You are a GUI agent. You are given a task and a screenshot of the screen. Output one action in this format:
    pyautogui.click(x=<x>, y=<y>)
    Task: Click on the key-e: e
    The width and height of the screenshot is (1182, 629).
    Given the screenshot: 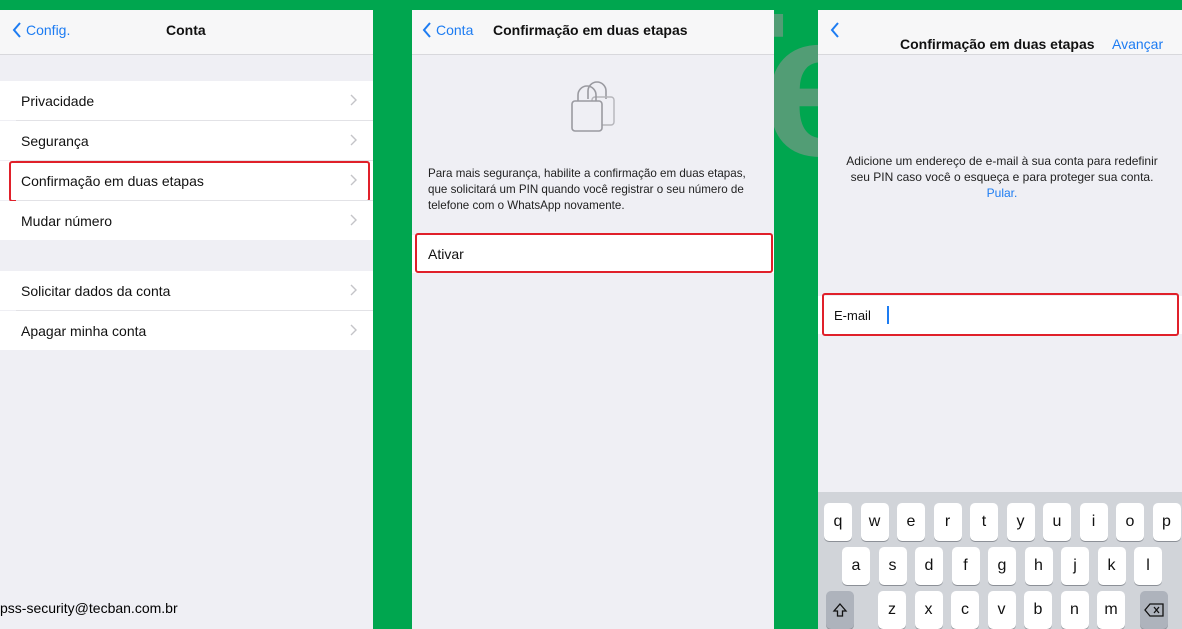 What is the action you would take?
    pyautogui.click(x=911, y=522)
    